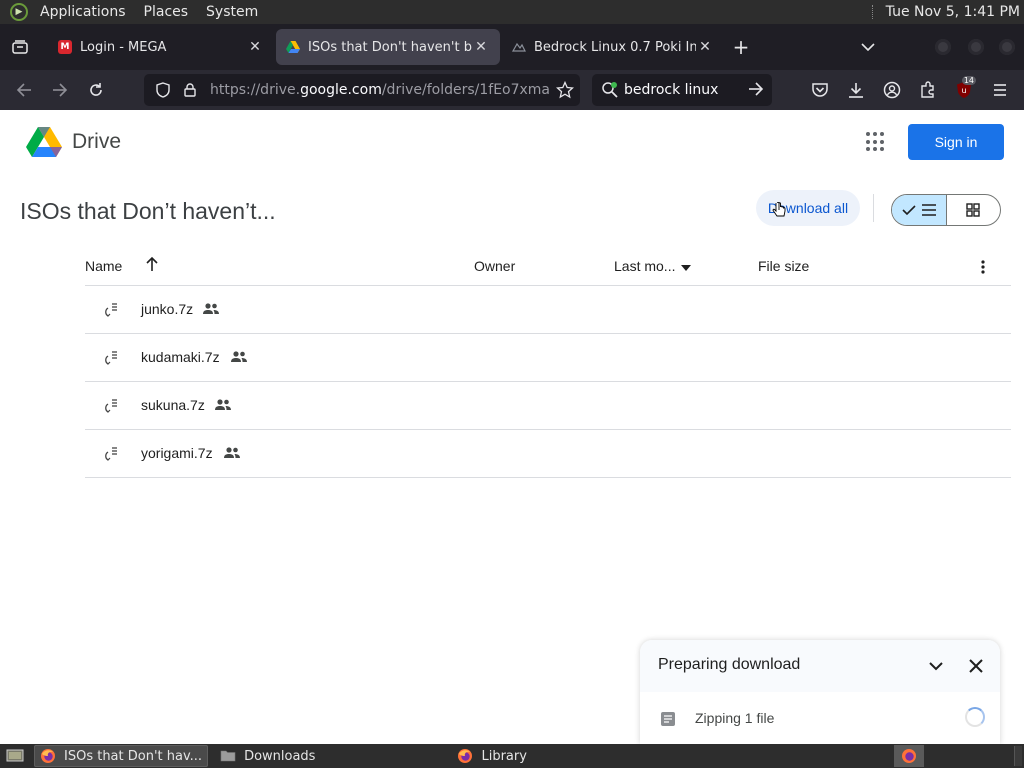 Image resolution: width=1024 pixels, height=768 pixels. Describe the element at coordinates (874, 12) in the screenshot. I see `panel-separator` at that location.